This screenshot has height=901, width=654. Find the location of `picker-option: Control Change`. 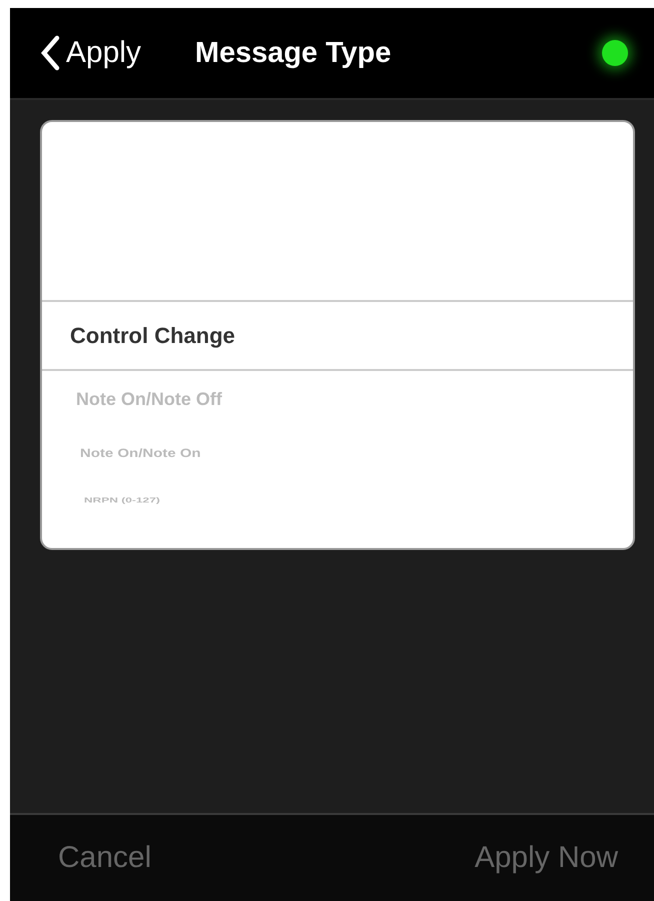

picker-option: Control Change is located at coordinates (152, 335).